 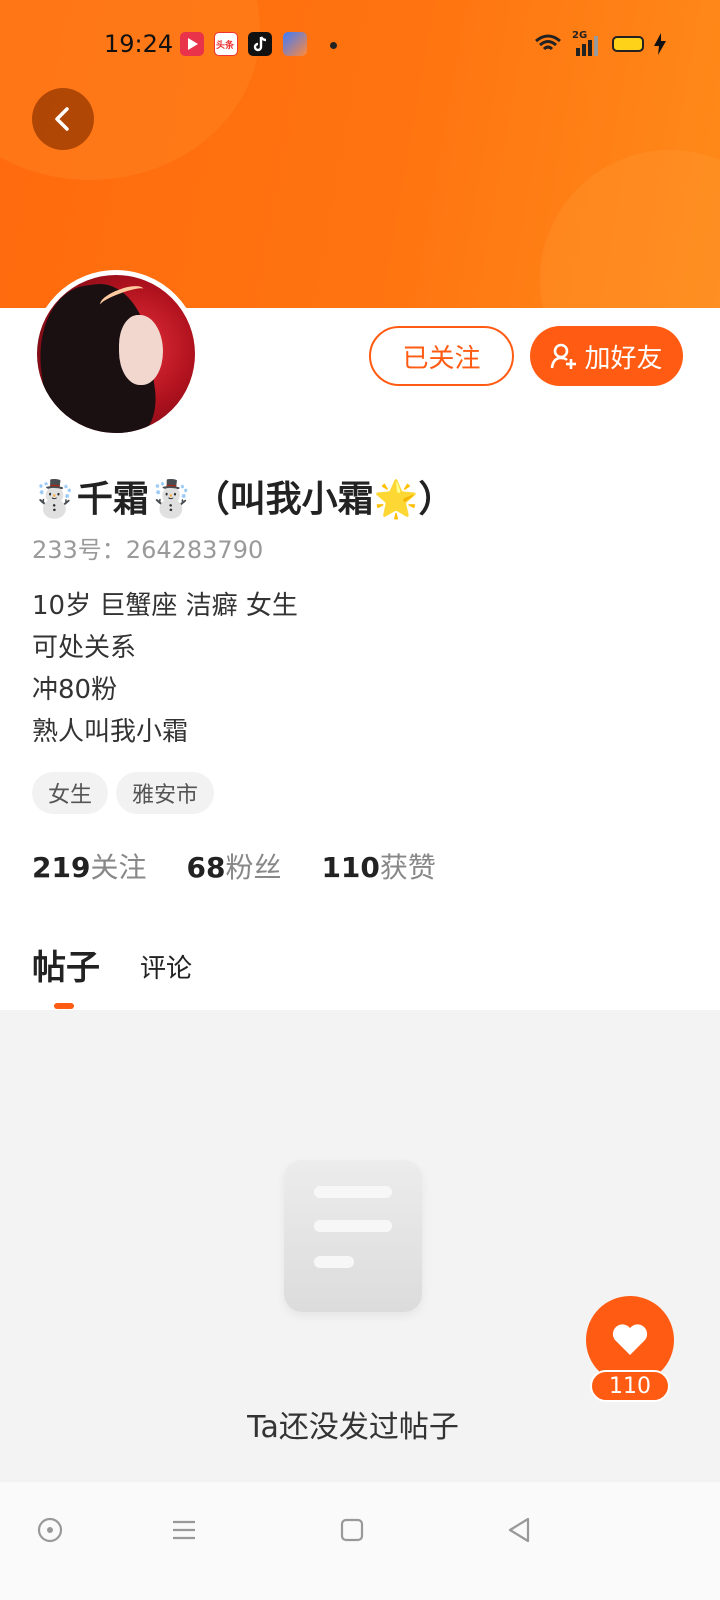 I want to click on stat-value: 219, so click(x=61, y=867).